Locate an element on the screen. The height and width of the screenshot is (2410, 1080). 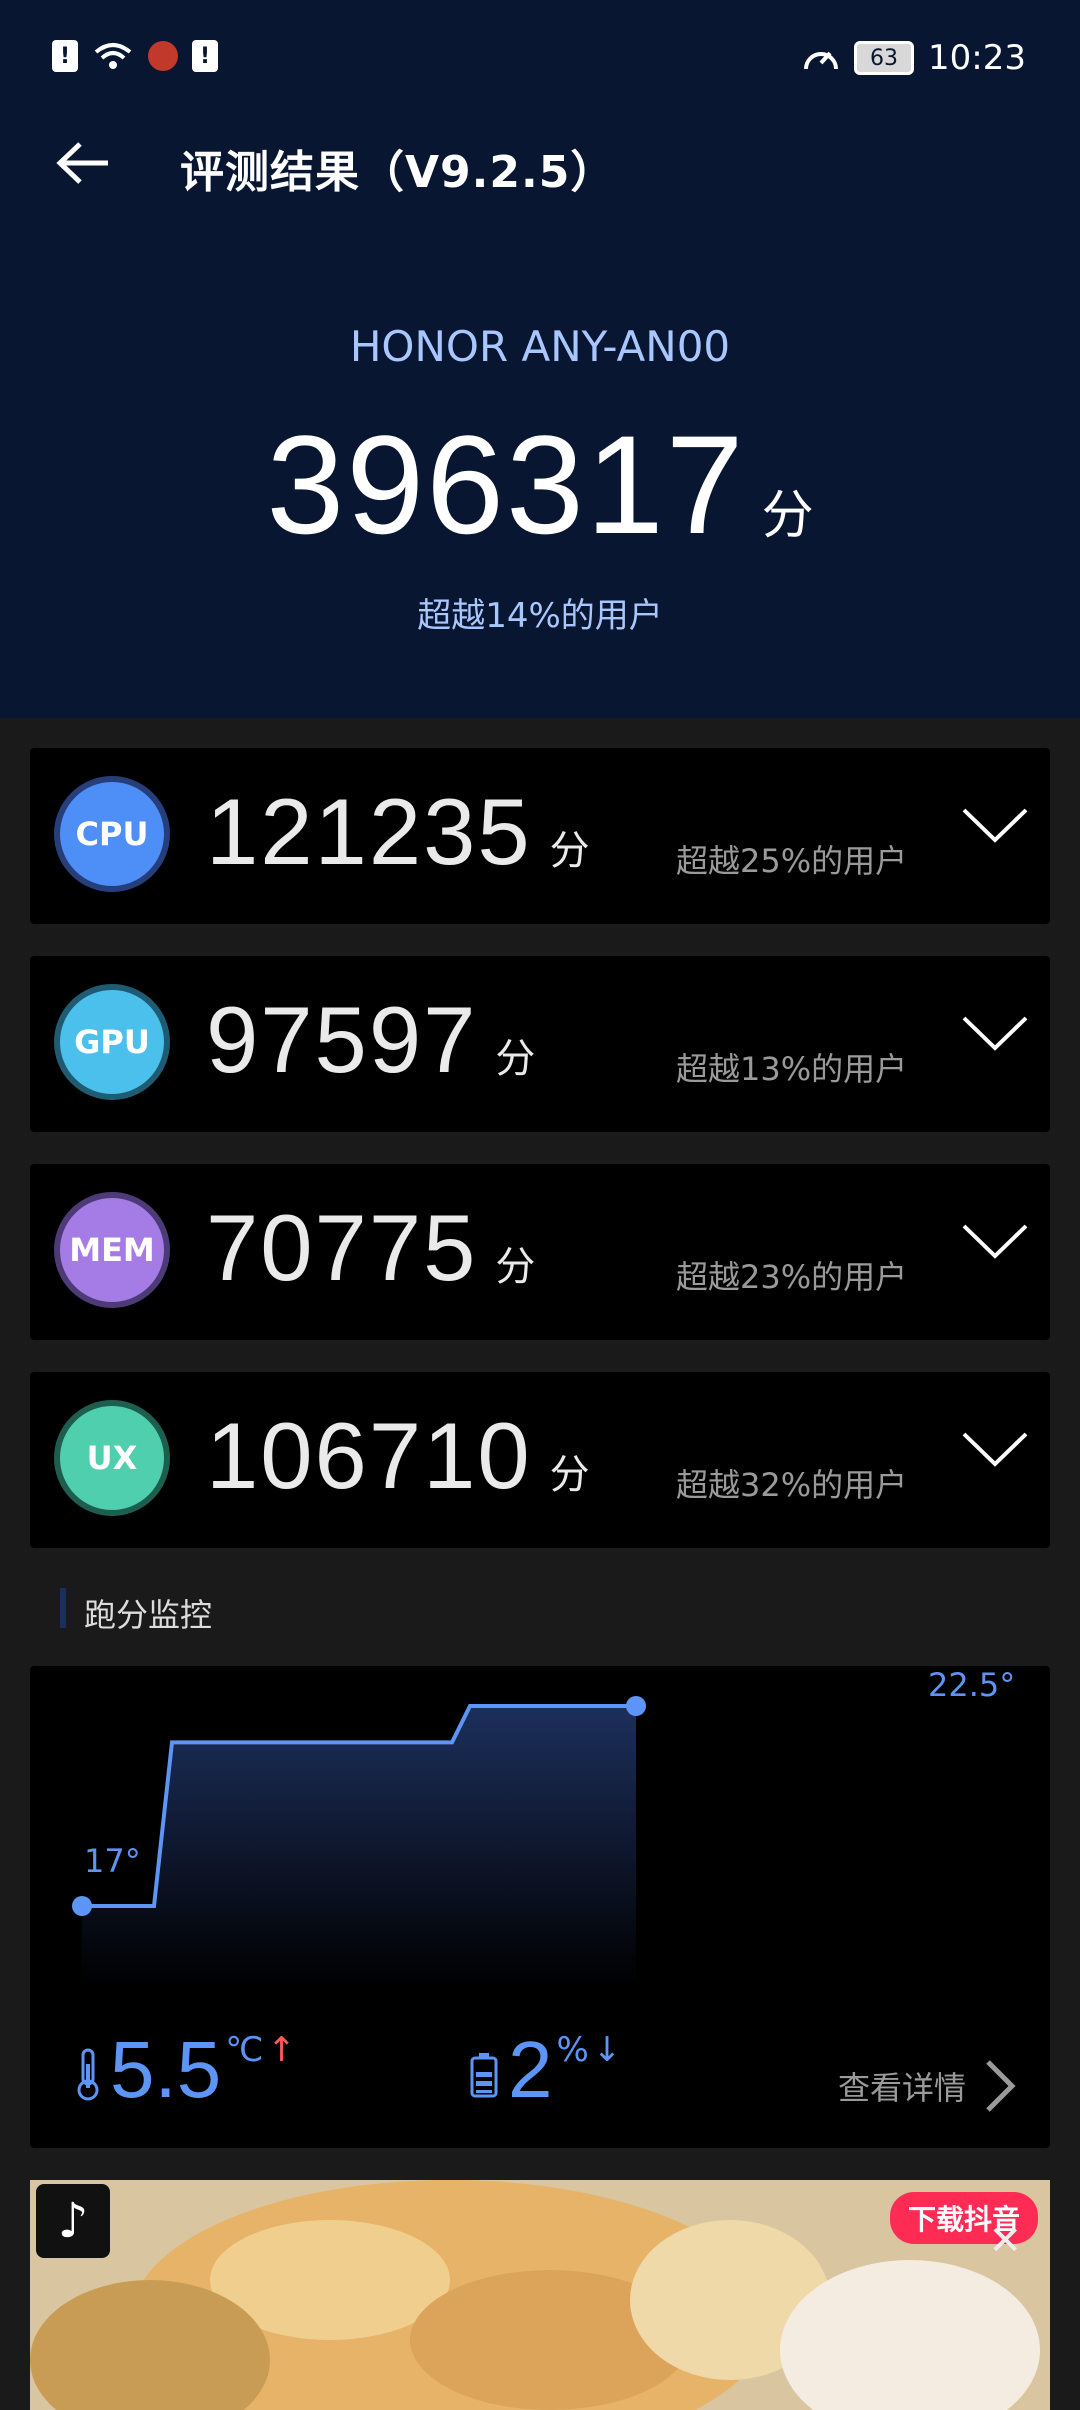
temperature-change-value: 5.5 is located at coordinates (166, 2069).